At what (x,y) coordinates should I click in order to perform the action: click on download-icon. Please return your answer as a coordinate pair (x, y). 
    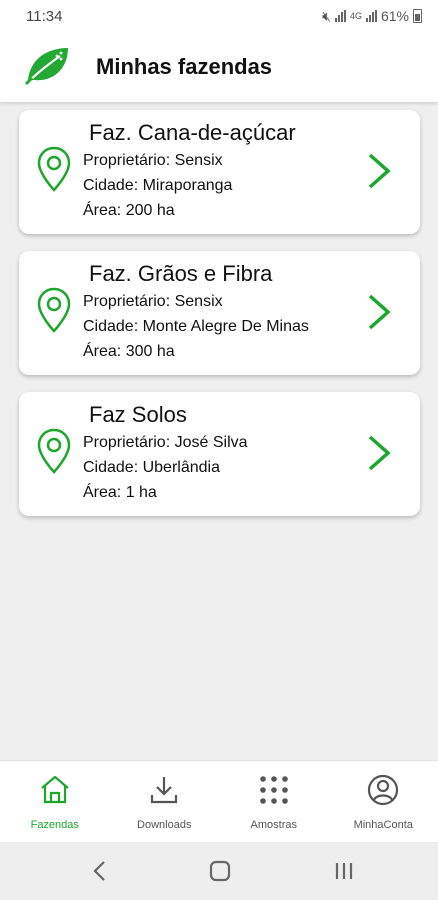
    Looking at the image, I should click on (164, 790).